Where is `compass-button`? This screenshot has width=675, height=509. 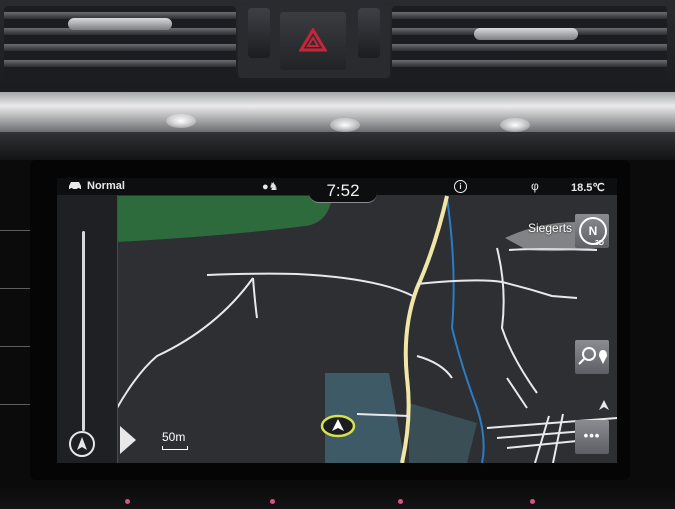 compass-button is located at coordinates (82, 444).